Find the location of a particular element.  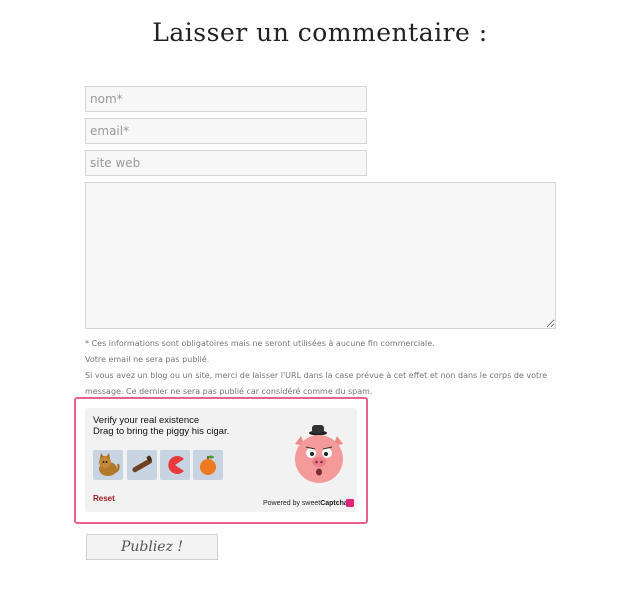

email-note: Votre email ne sera pas publié. is located at coordinates (147, 359).